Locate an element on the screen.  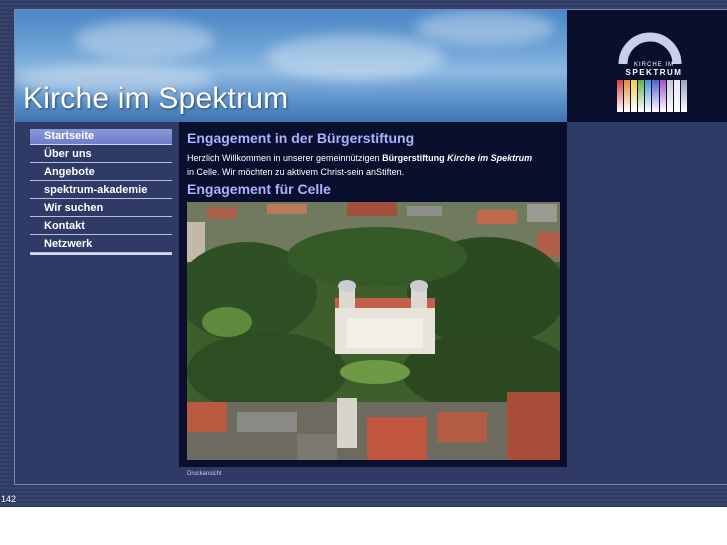
logo-arc-icon is located at coordinates (650, 48).